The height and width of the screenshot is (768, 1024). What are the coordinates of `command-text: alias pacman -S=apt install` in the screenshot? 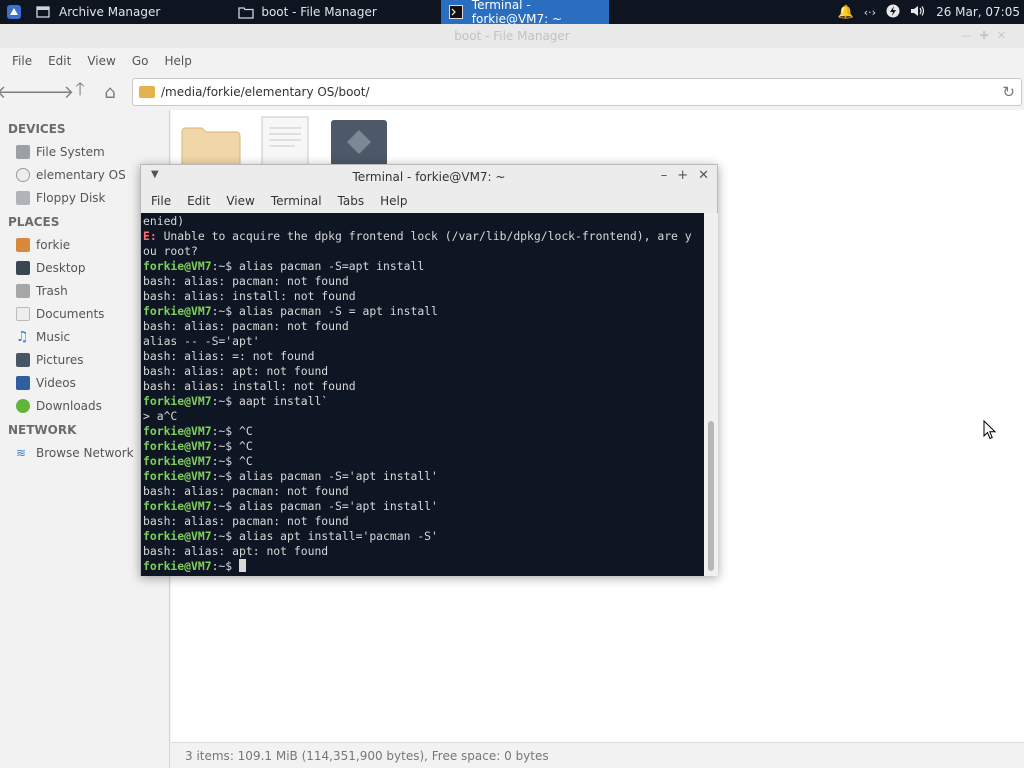 It's located at (332, 266).